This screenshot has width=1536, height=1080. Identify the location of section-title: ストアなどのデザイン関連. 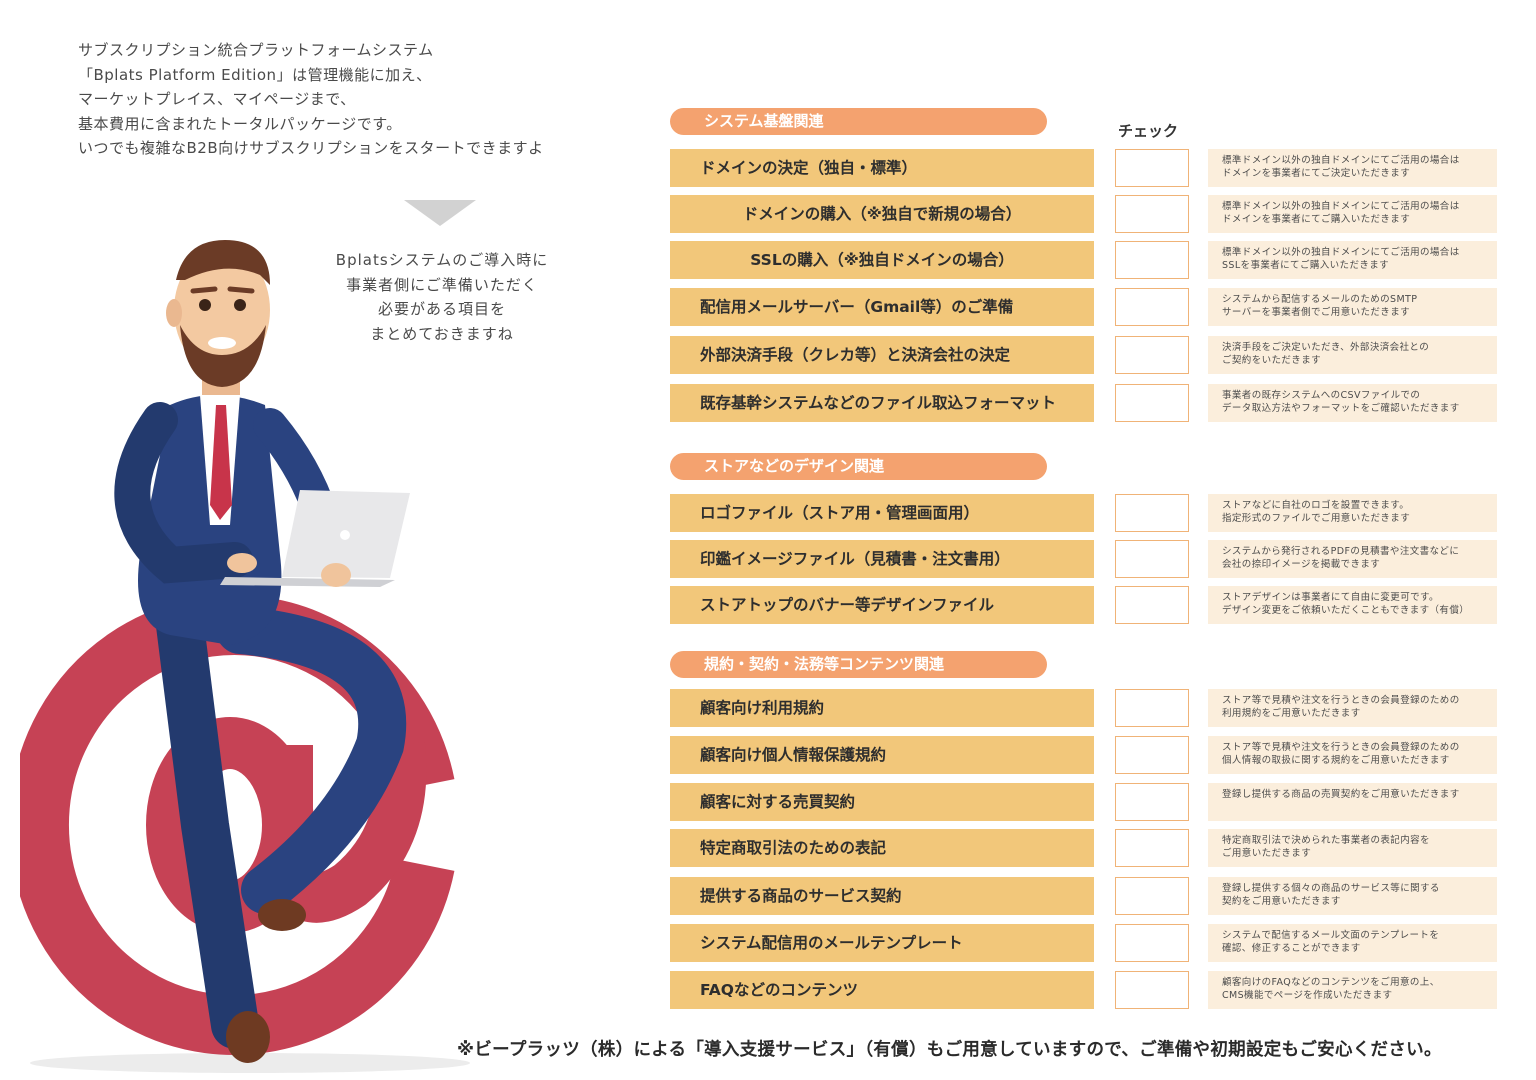
(858, 466).